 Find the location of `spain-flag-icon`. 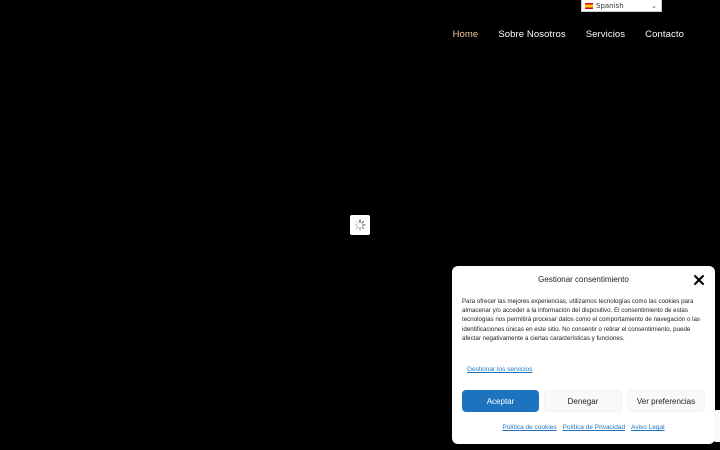

spain-flag-icon is located at coordinates (589, 5).